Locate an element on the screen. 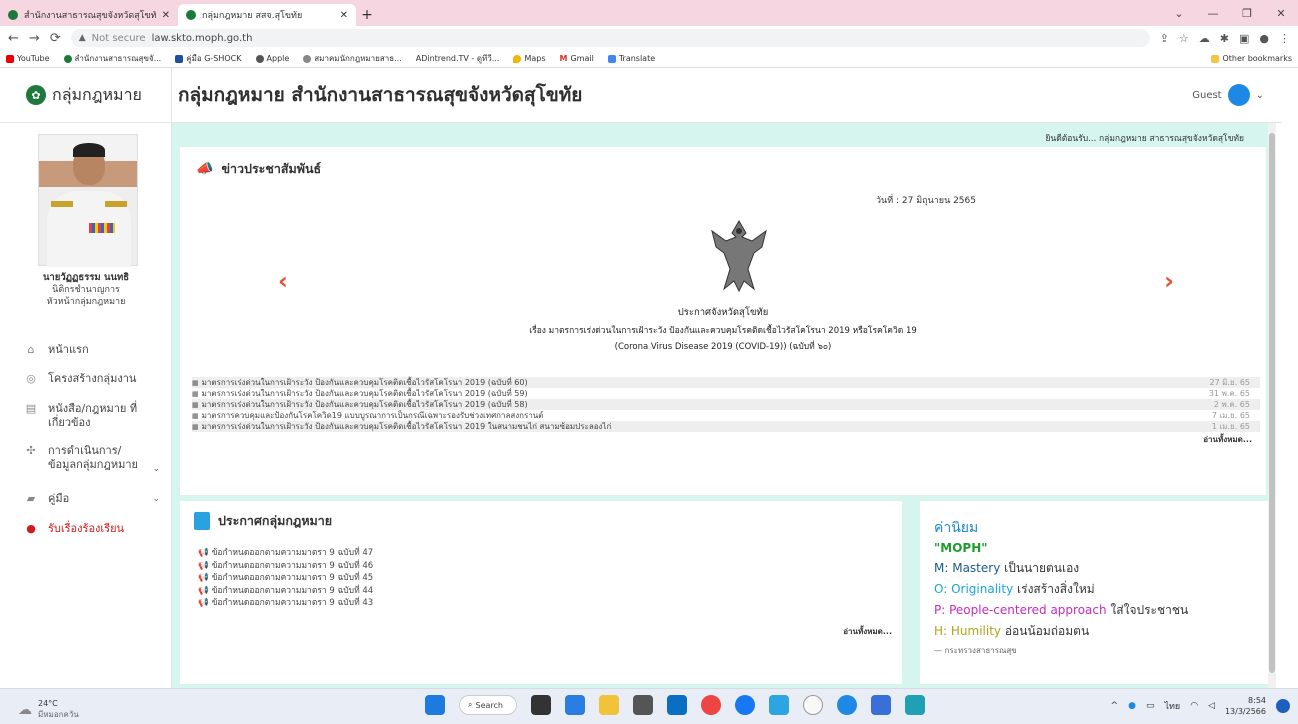  reload-icon: ⟳ is located at coordinates (55, 38).